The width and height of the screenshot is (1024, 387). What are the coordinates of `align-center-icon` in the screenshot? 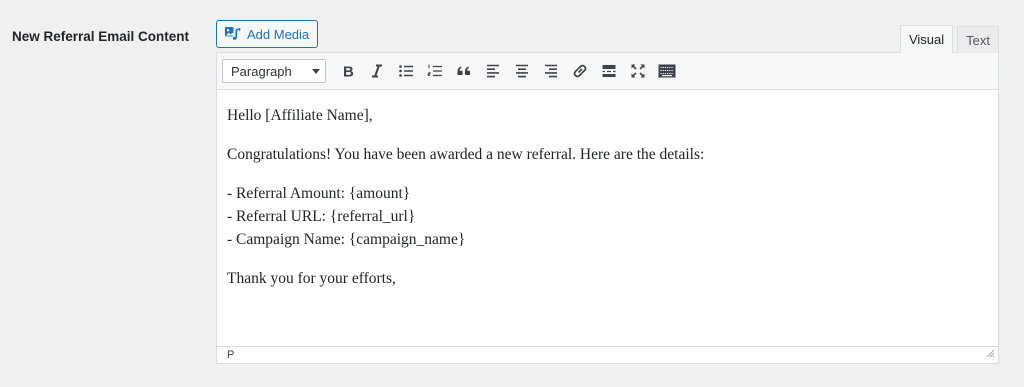 It's located at (522, 71).